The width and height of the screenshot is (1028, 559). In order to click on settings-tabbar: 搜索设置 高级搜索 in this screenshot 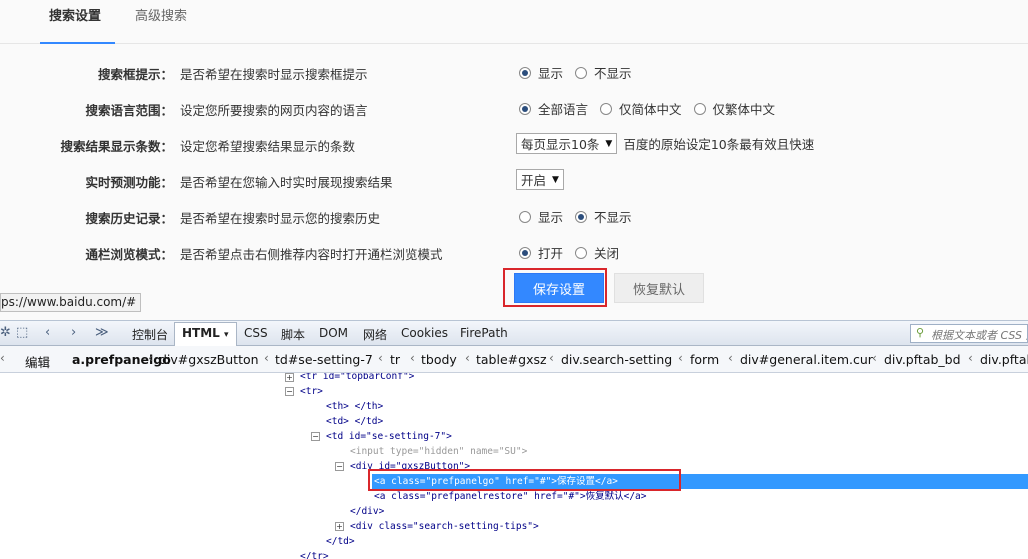, I will do `click(514, 22)`.